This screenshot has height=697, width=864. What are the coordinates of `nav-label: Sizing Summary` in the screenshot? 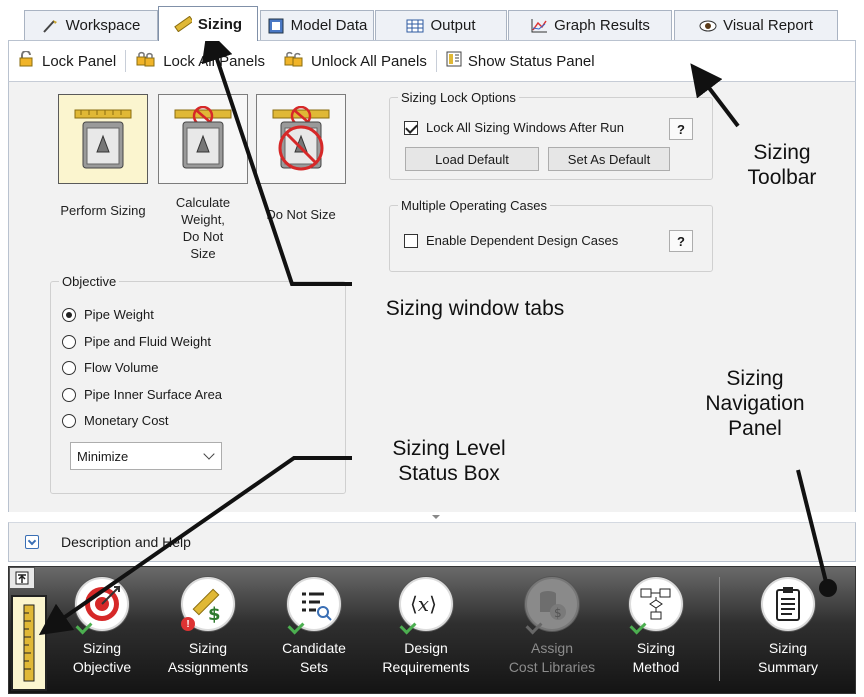 It's located at (788, 657).